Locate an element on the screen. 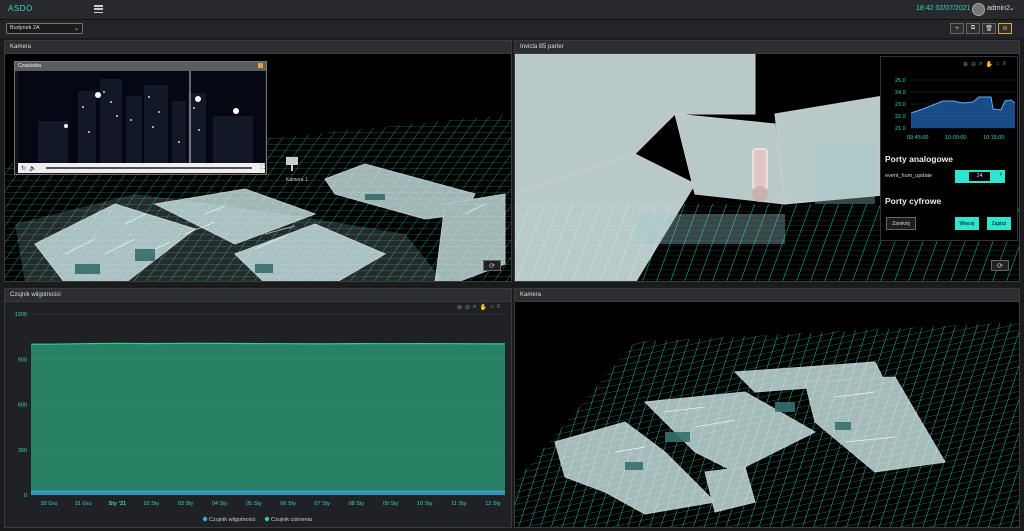 The width and height of the screenshot is (1024, 531). x-tick-label: 03 Sty is located at coordinates (186, 504).